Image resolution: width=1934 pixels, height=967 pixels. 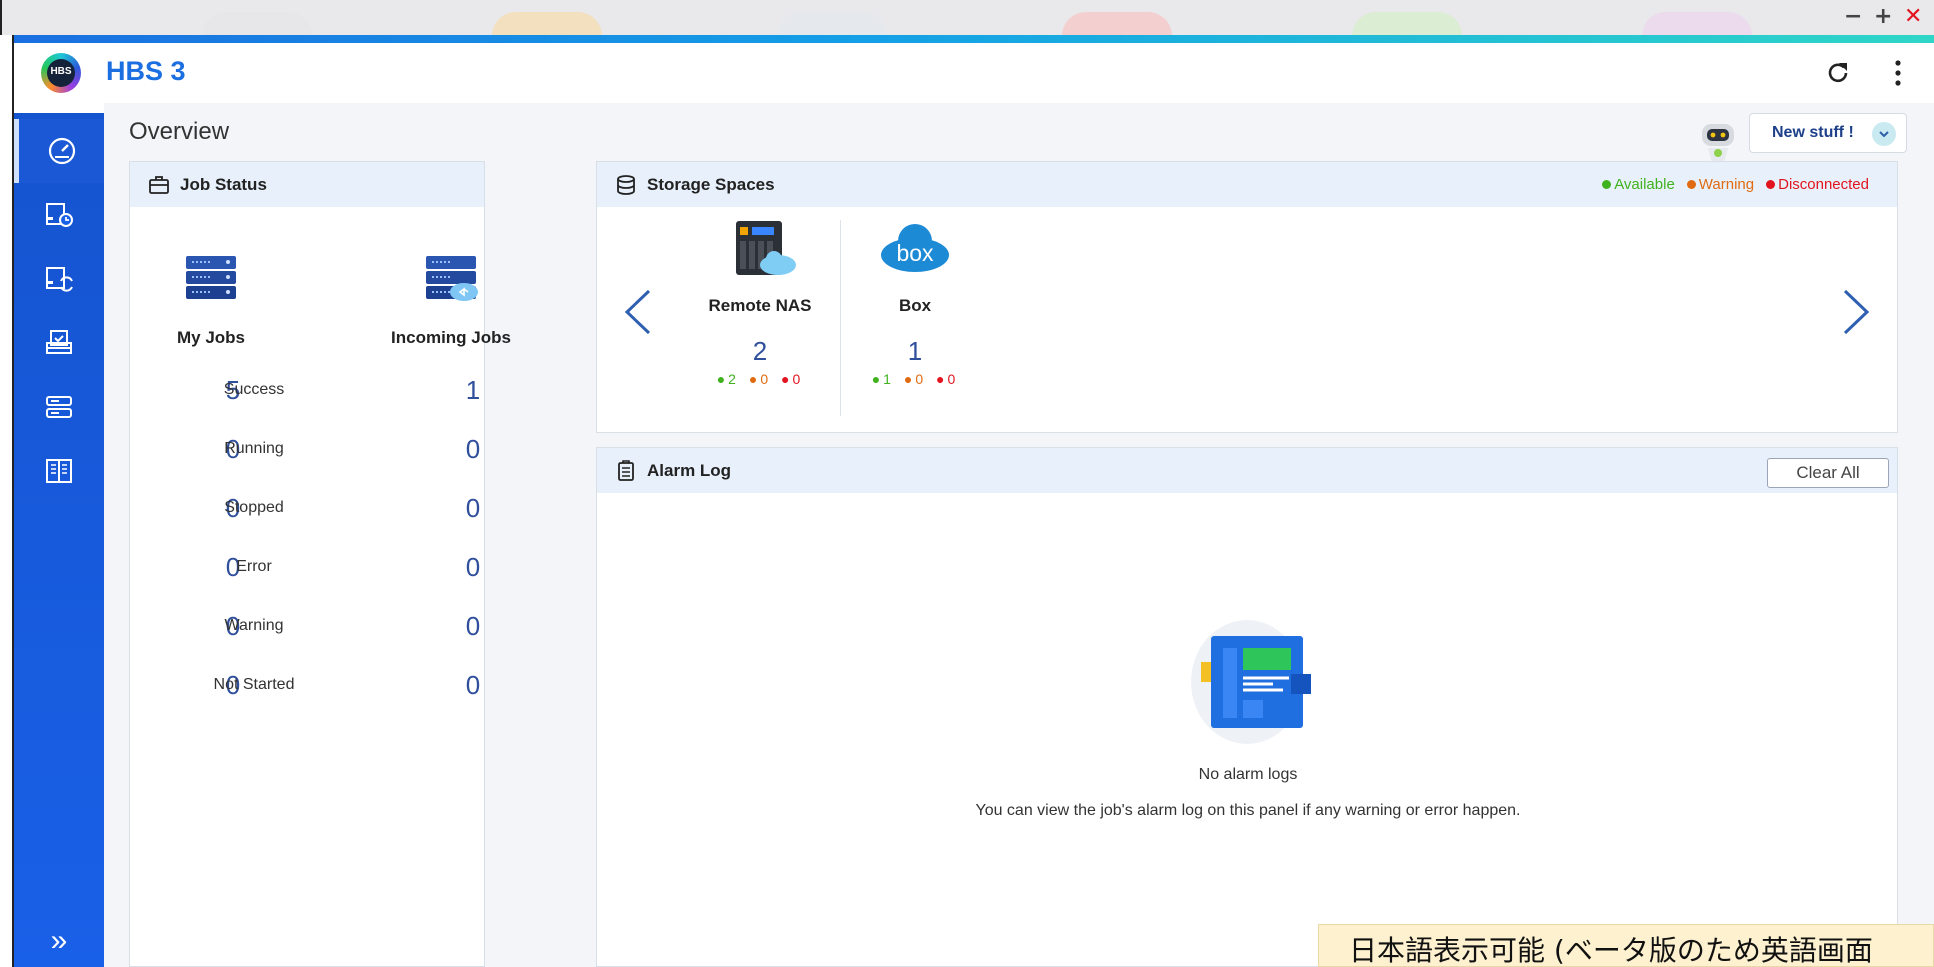 I want to click on incoming-jobs-not-started-count: 0, so click(x=473, y=685).